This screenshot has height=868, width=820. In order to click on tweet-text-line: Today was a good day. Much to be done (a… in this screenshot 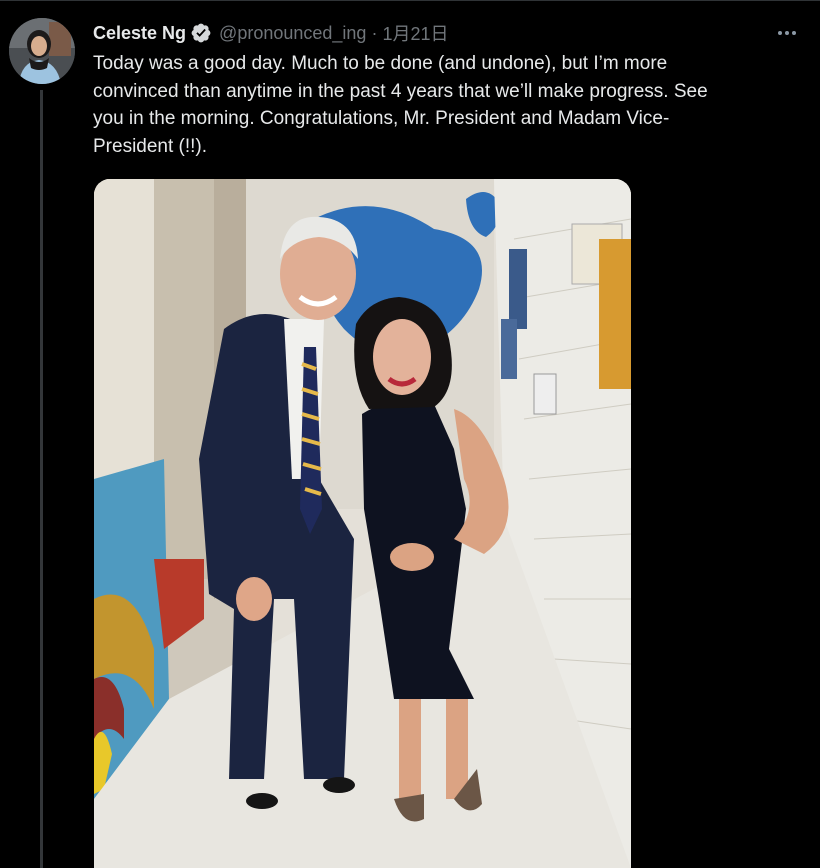, I will do `click(380, 63)`.